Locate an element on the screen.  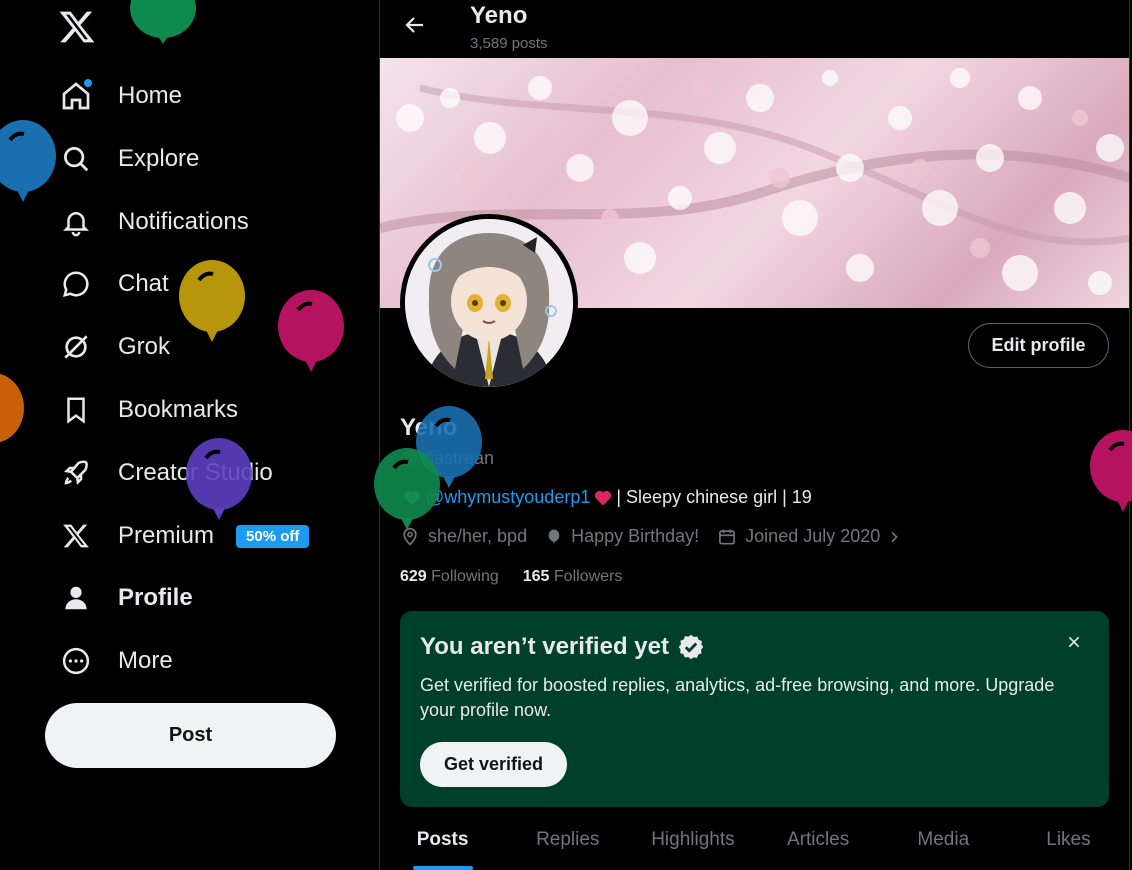
sidebar-item-home: Home is located at coordinates (120, 96).